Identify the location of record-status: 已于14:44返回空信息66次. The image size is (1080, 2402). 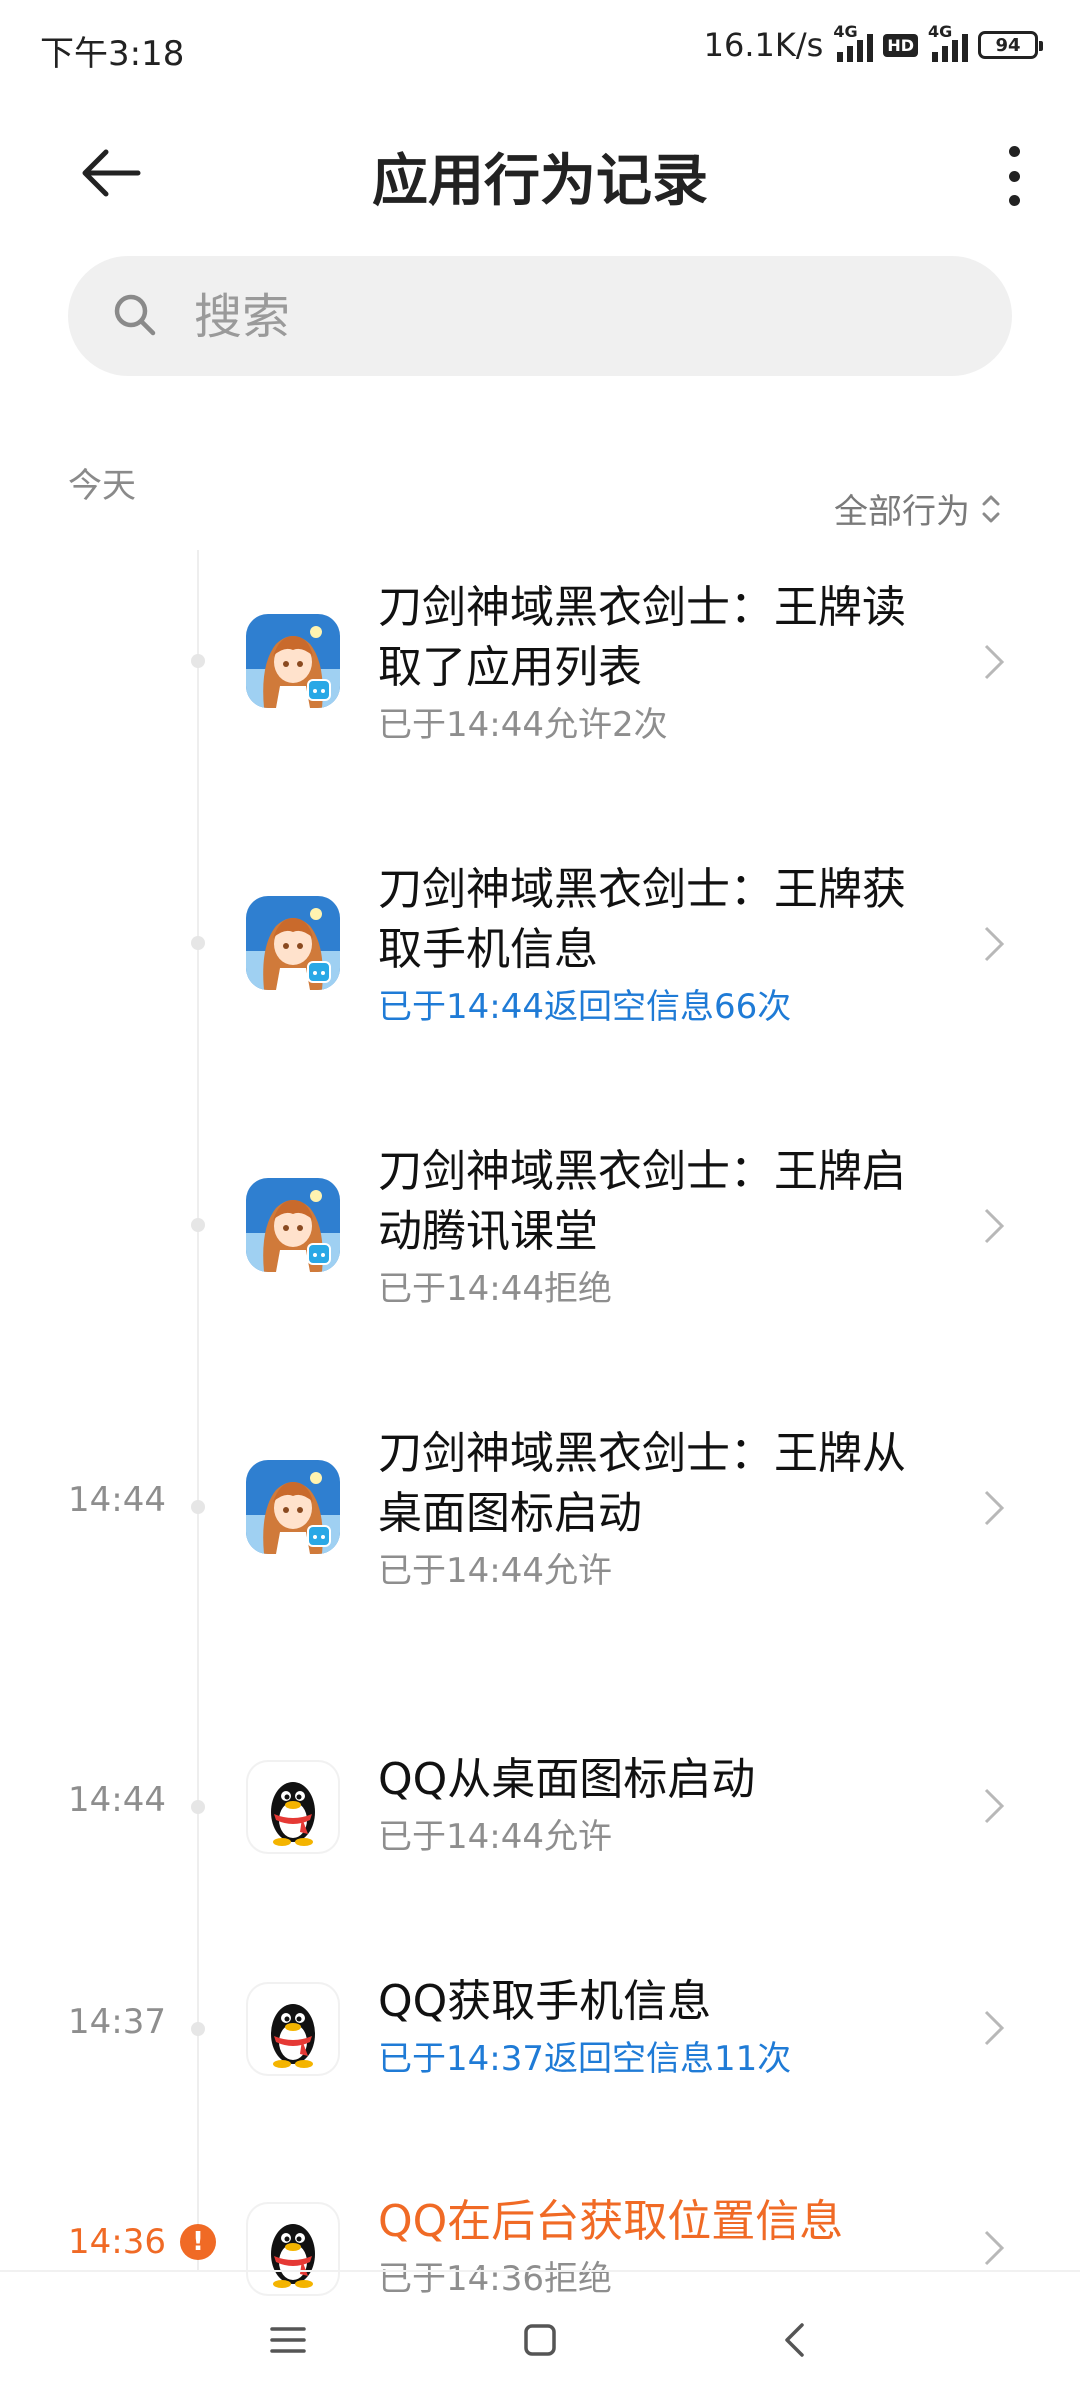
(585, 1007).